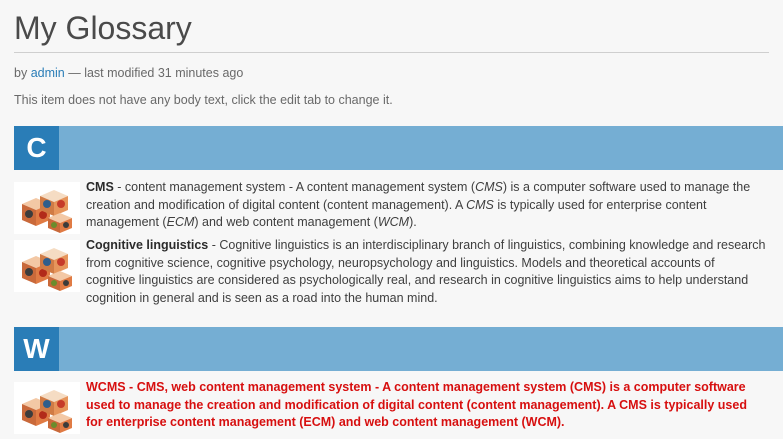 The width and height of the screenshot is (783, 439). Describe the element at coordinates (398, 349) in the screenshot. I see `section-header-w: W` at that location.